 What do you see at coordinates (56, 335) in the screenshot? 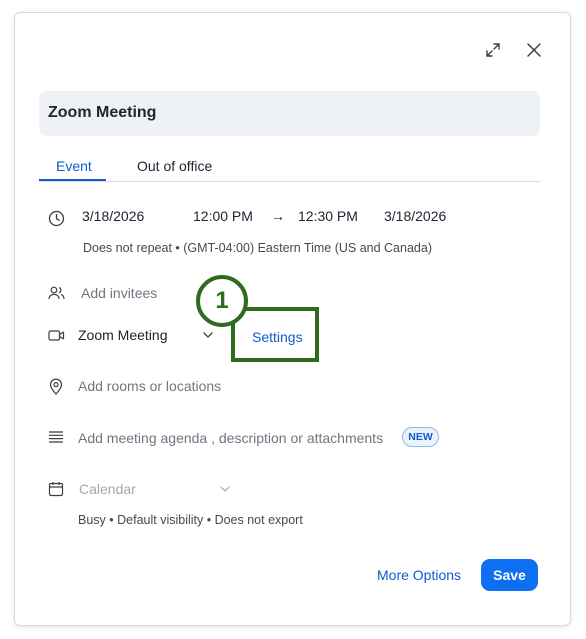
I see `video-camera-icon` at bounding box center [56, 335].